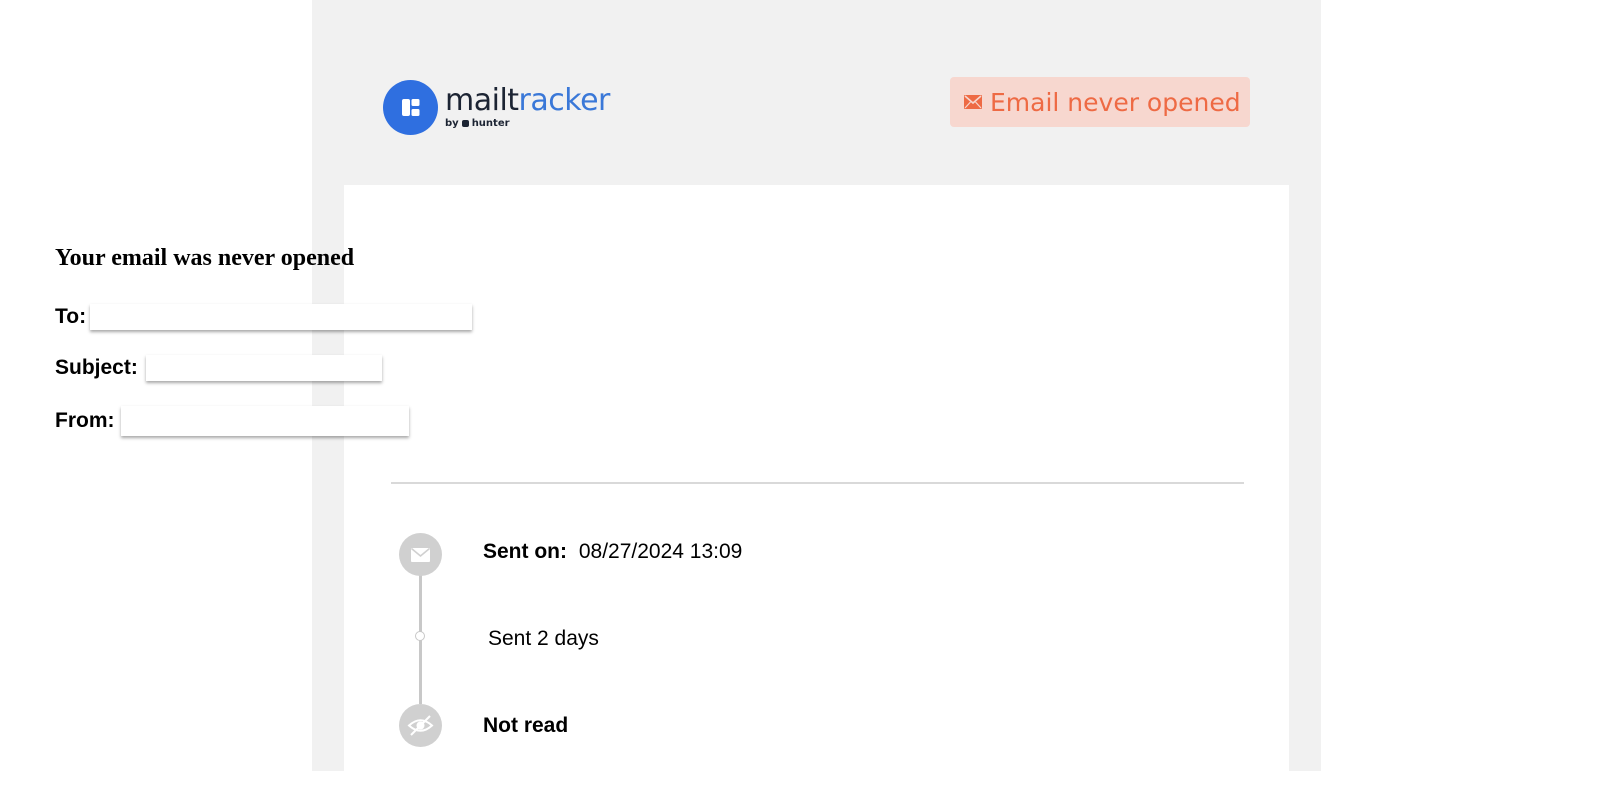 The image size is (1600, 785). I want to click on to-field: To:, so click(264, 317).